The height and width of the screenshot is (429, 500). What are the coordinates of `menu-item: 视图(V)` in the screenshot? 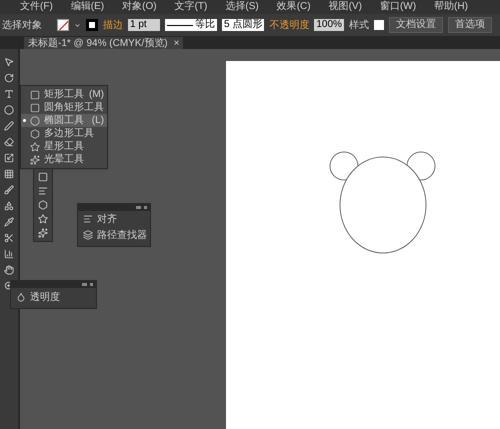 It's located at (345, 7).